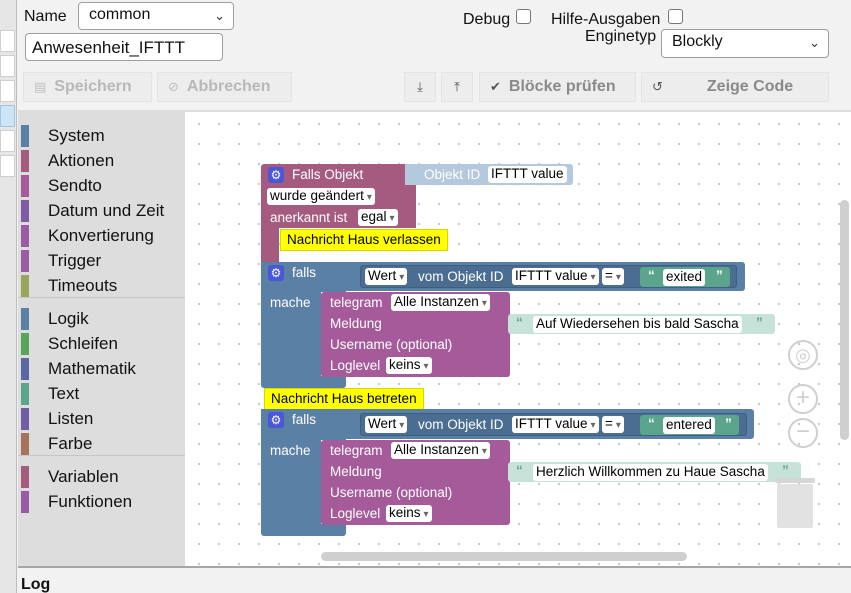 The image size is (851, 593). What do you see at coordinates (745, 43) in the screenshot?
I see `enginetyp-select: Blockly ⌄` at bounding box center [745, 43].